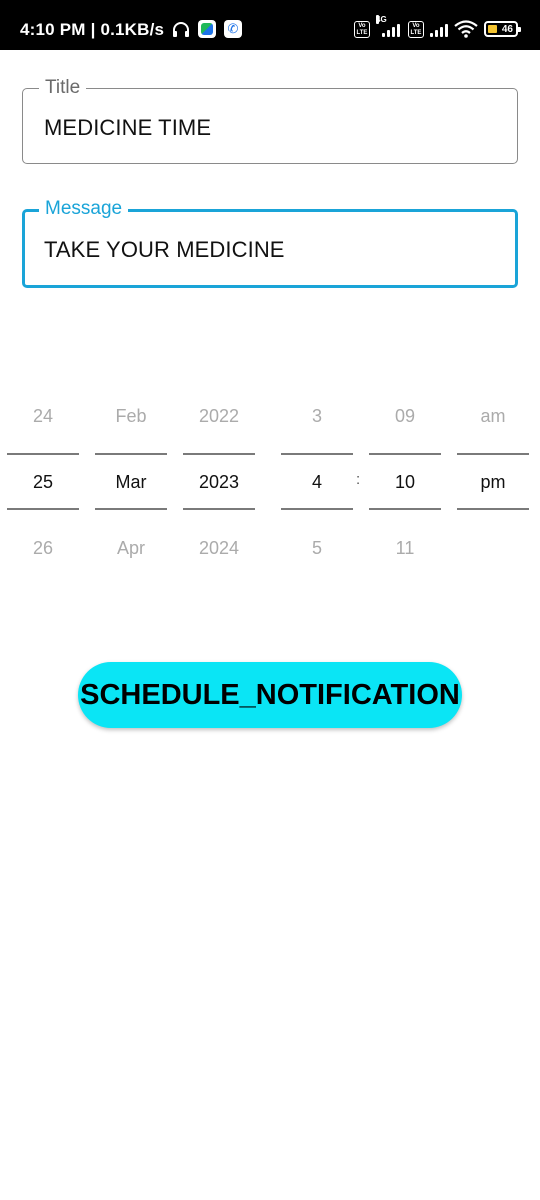 The image size is (540, 1200). What do you see at coordinates (63, 88) in the screenshot?
I see `title-field-label: Title` at bounding box center [63, 88].